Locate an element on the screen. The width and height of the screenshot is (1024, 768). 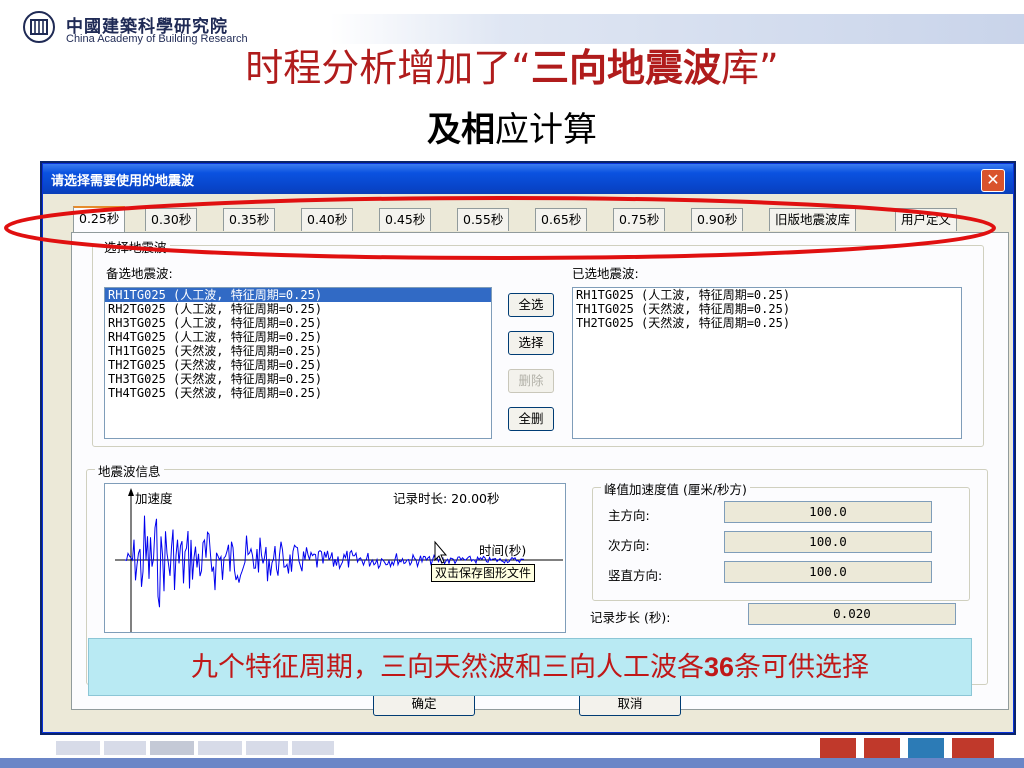
record-step-label: 记录步长 (秒): is located at coordinates (630, 617).